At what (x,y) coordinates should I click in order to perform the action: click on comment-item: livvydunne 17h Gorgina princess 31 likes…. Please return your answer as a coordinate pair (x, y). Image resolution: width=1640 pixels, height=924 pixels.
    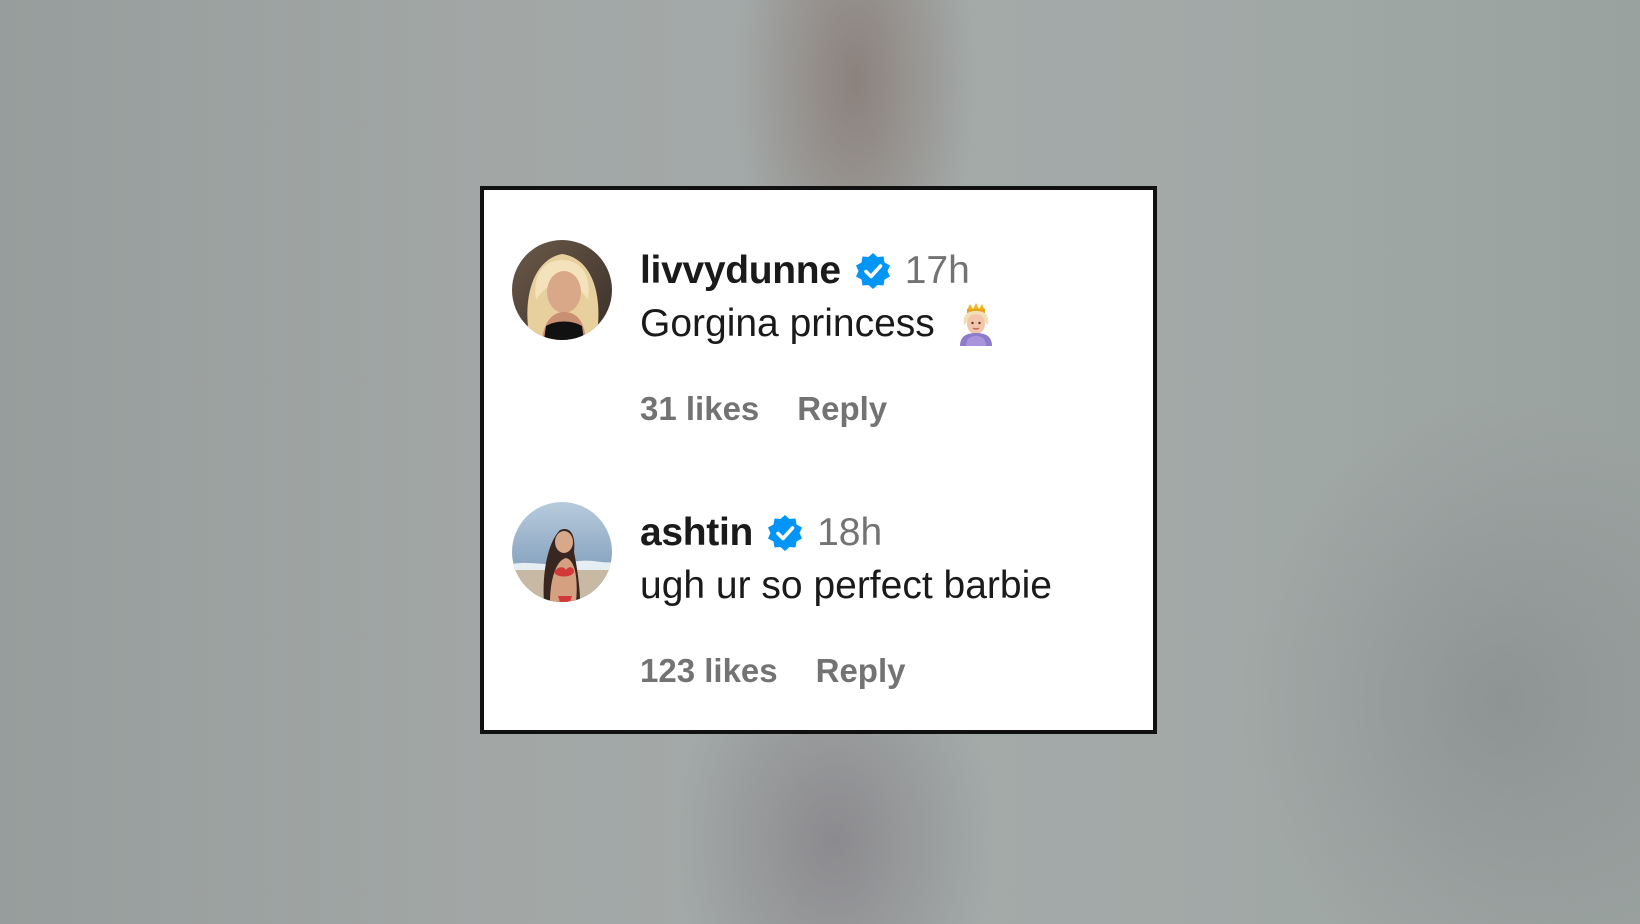
    Looking at the image, I should click on (822, 340).